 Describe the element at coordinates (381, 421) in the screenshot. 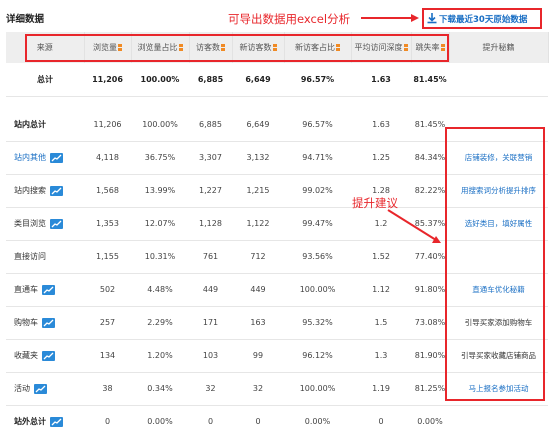

I see `cell-depth: 0` at that location.